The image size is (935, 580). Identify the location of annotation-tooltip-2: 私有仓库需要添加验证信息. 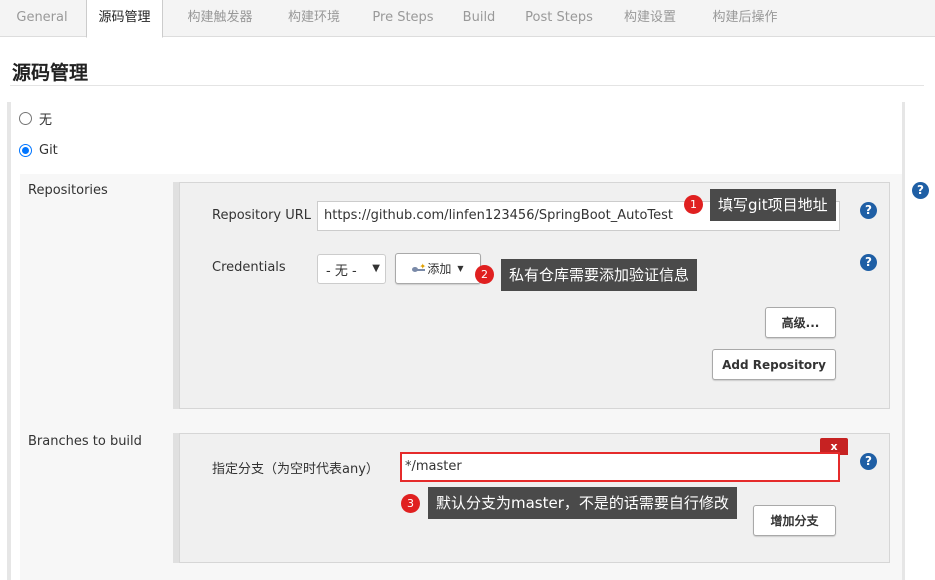
(599, 275).